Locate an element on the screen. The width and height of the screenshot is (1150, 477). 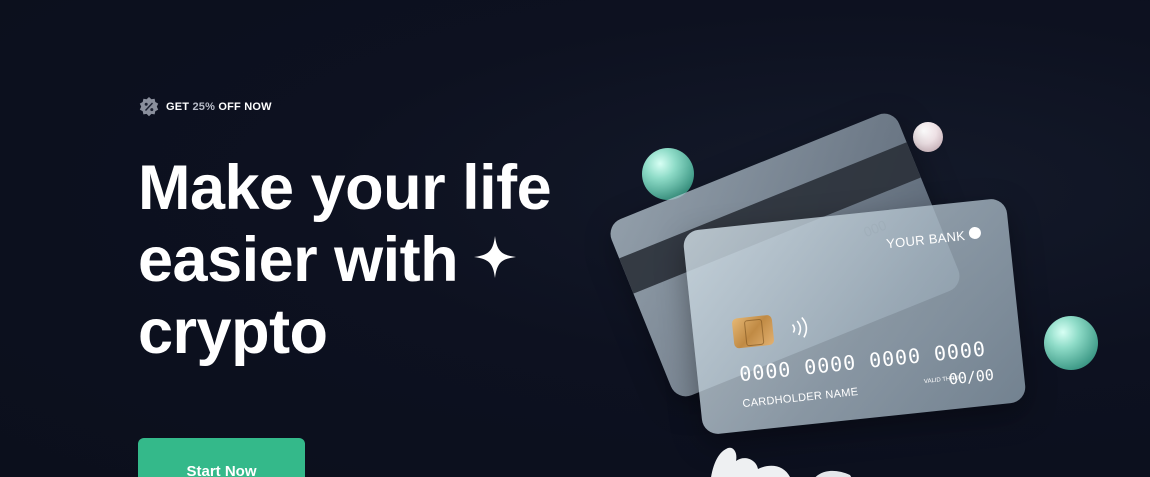
title-line-2-text: easier with is located at coordinates (298, 260).